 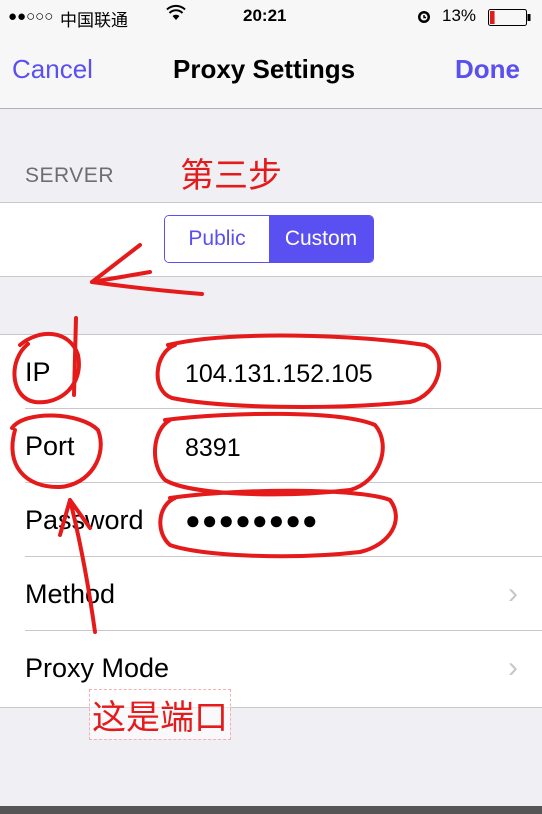 What do you see at coordinates (231, 176) in the screenshot?
I see `step-annotation: 第三步` at bounding box center [231, 176].